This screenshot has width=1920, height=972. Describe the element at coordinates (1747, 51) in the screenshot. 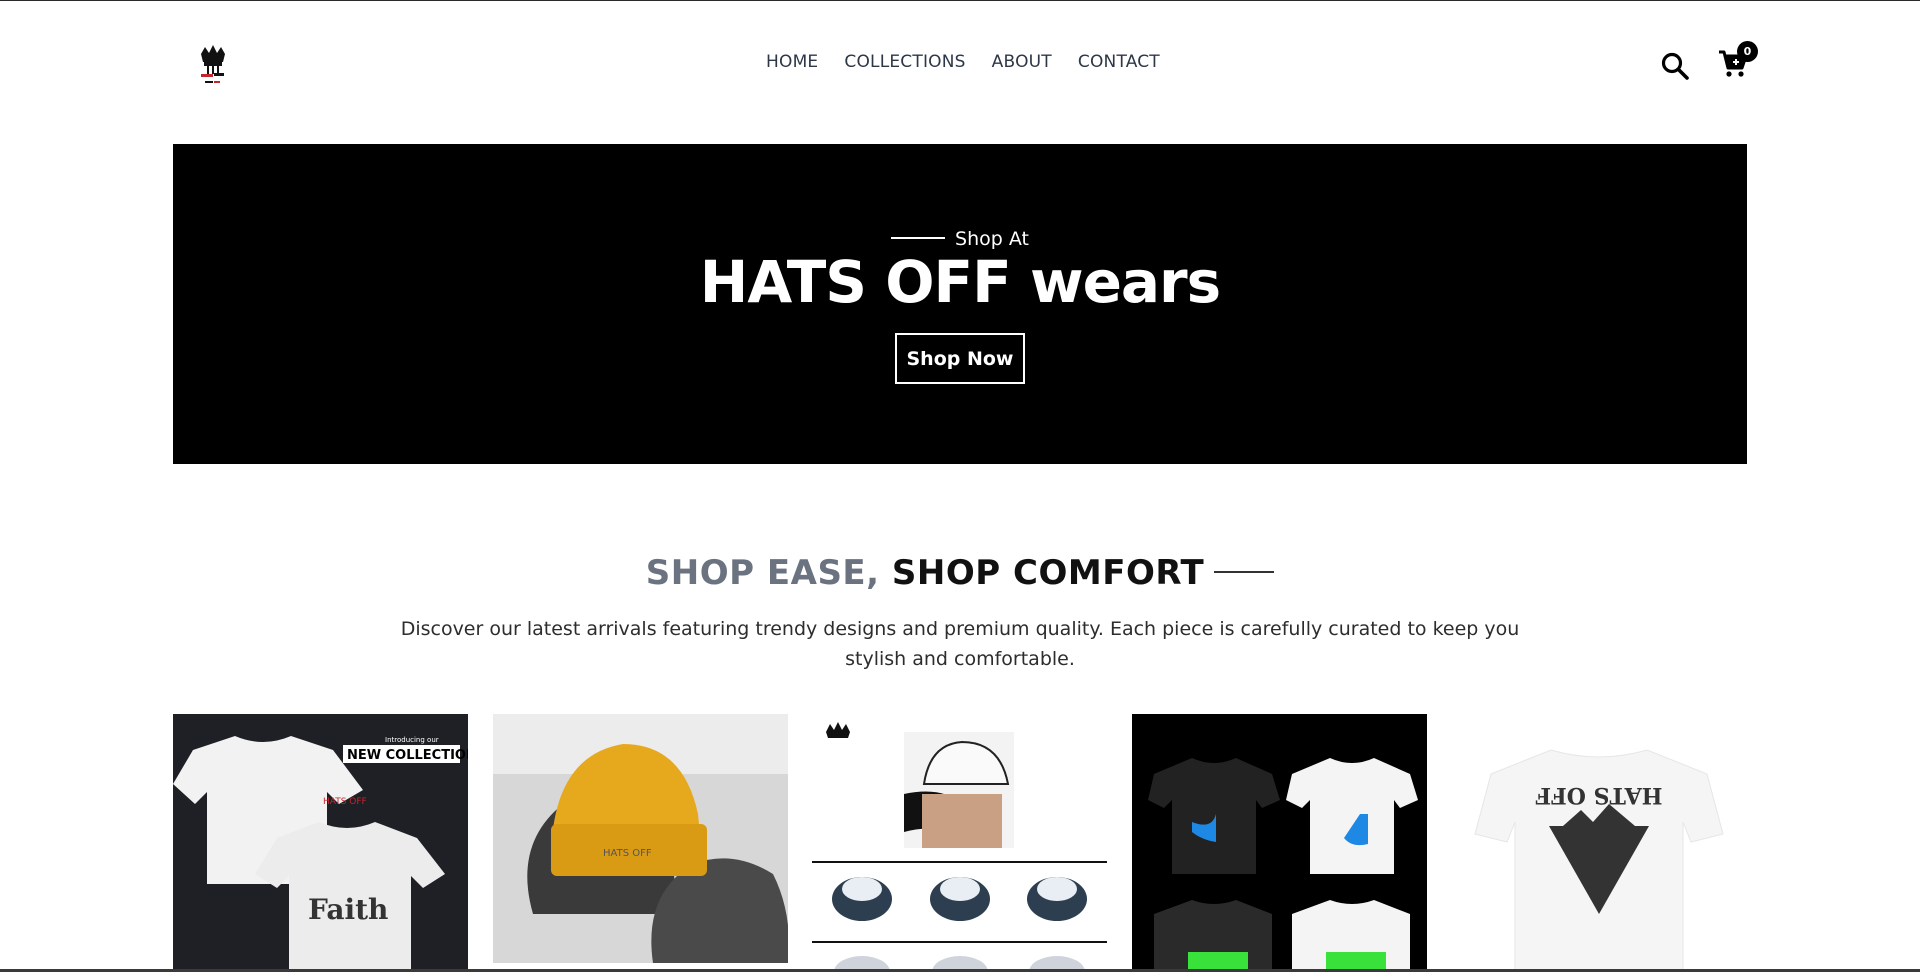

I see `cart-count-badge: 0` at that location.